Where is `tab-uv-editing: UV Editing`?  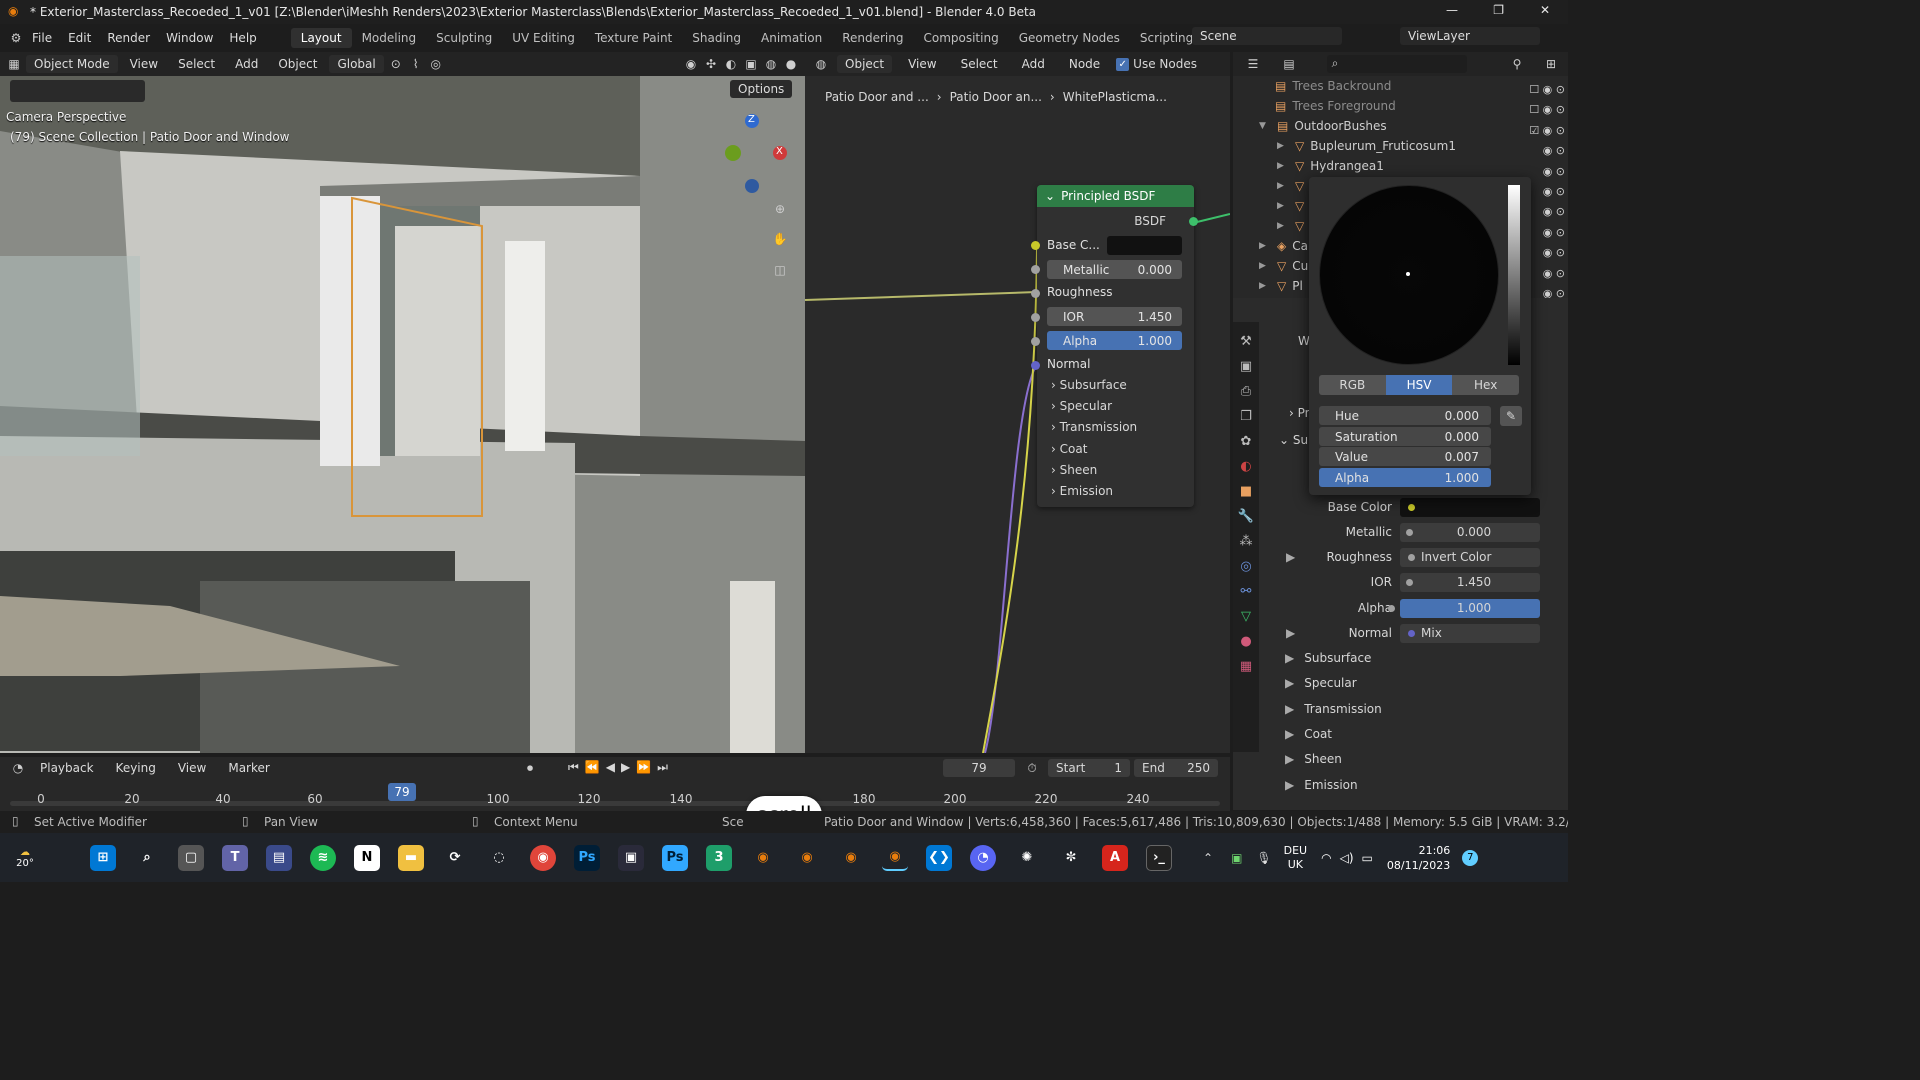 tab-uv-editing: UV Editing is located at coordinates (543, 38).